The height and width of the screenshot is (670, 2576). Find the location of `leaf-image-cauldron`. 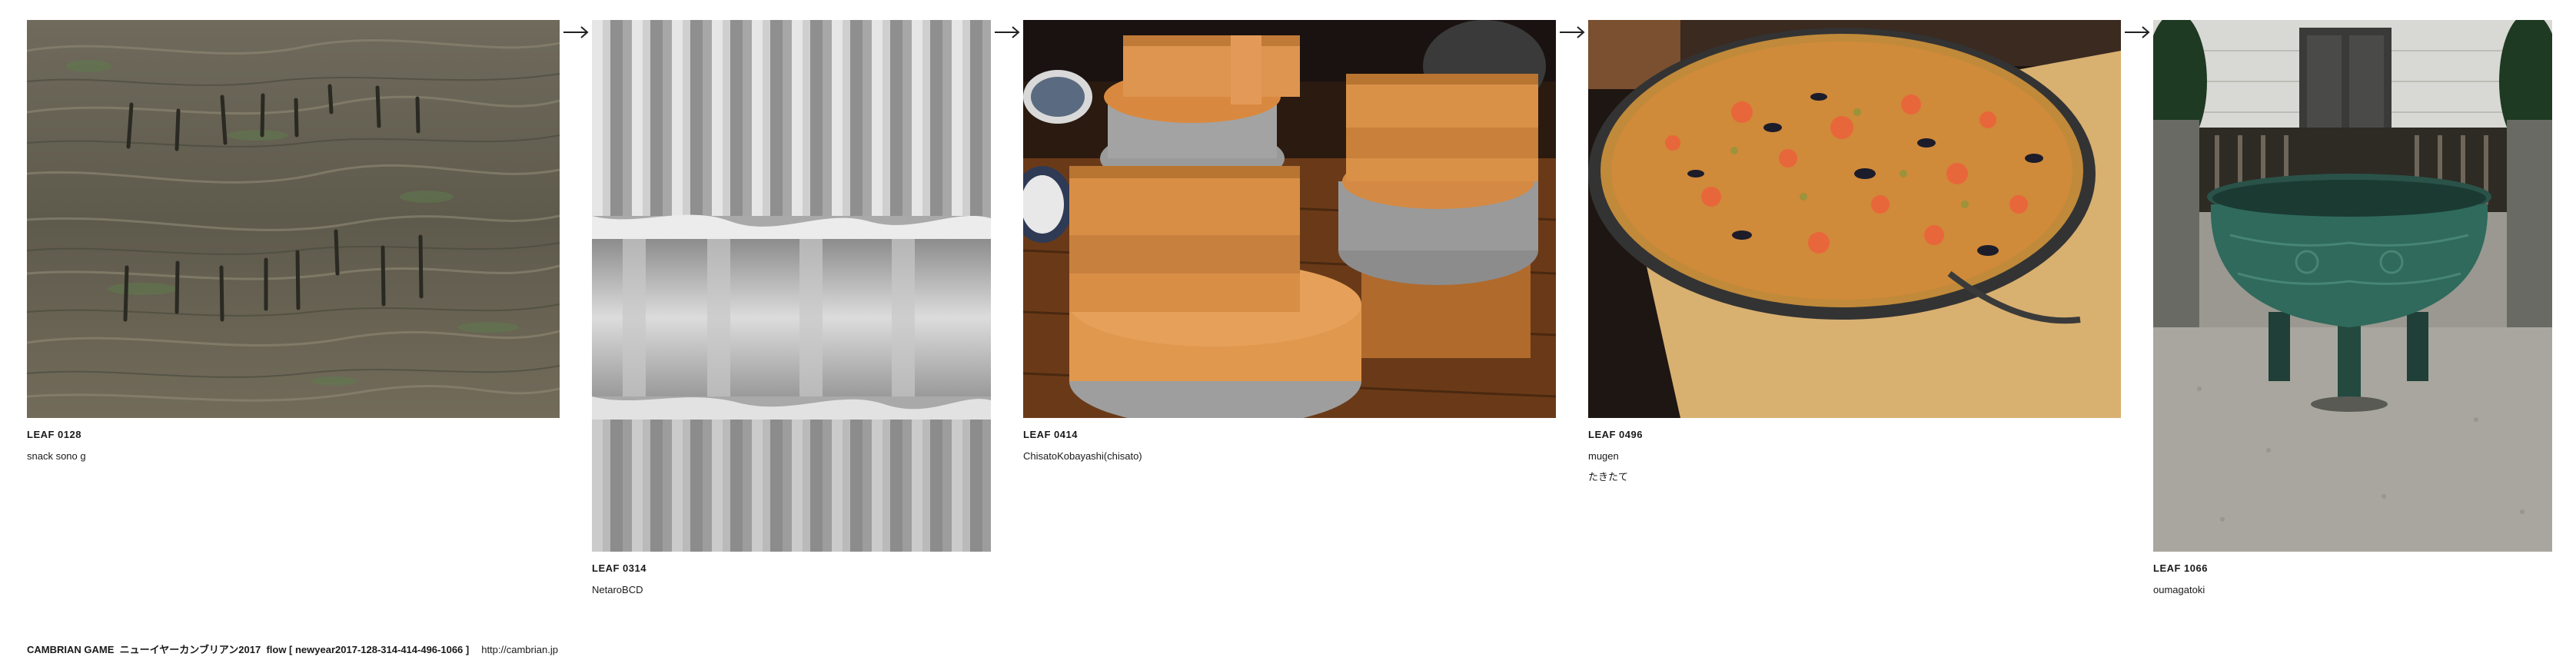

leaf-image-cauldron is located at coordinates (2352, 286).